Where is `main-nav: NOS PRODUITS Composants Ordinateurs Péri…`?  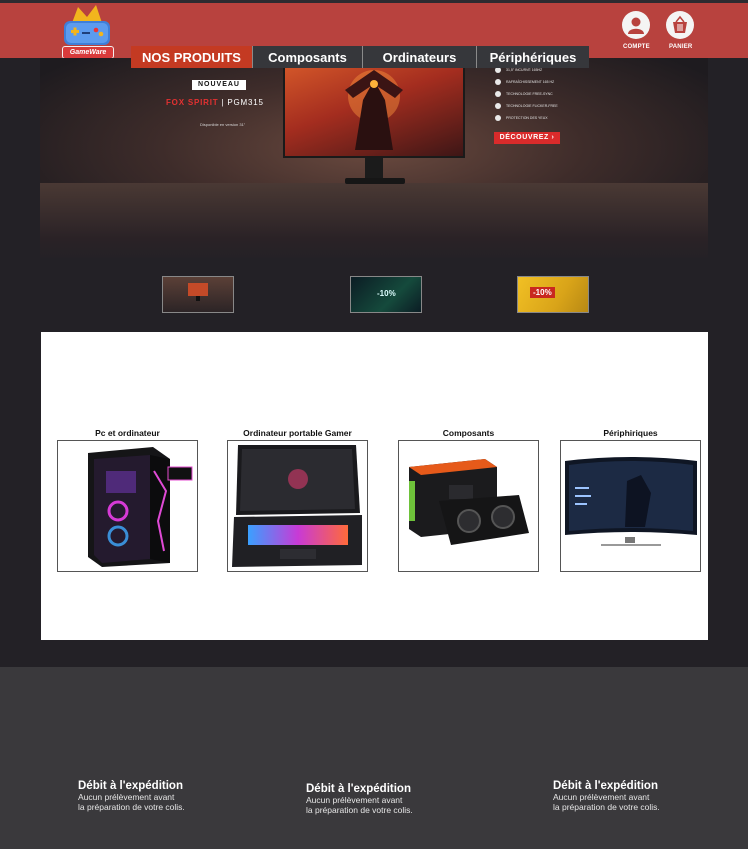 main-nav: NOS PRODUITS Composants Ordinateurs Péri… is located at coordinates (360, 57).